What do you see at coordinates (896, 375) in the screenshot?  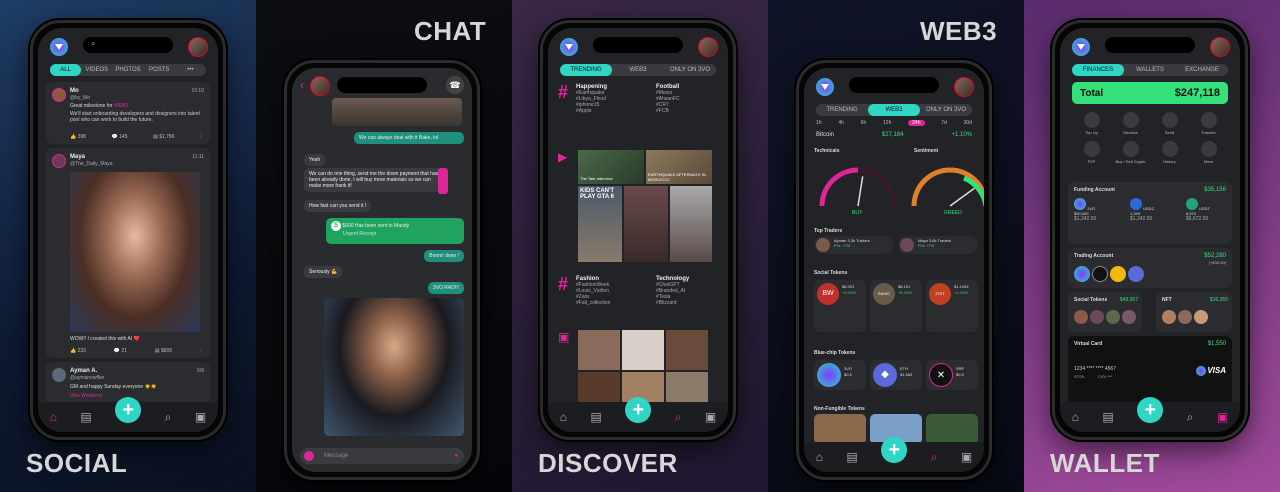 I see `bluechip-card: ◆ ETH $1,583` at bounding box center [896, 375].